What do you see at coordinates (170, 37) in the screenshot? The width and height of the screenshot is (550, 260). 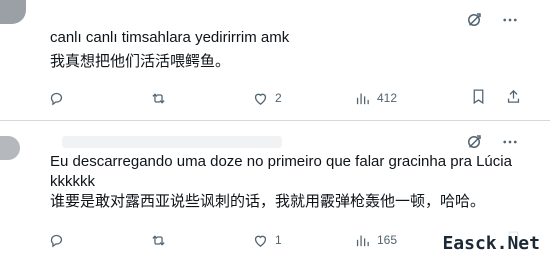 I see `post-text-original: canlı canlı timsahlara yedirirrim amk` at bounding box center [170, 37].